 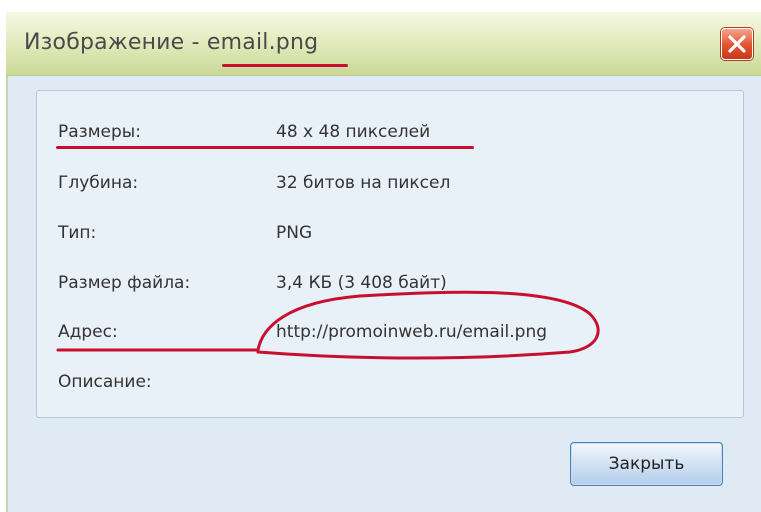 What do you see at coordinates (646, 464) in the screenshot?
I see `close-button: Закрыть` at bounding box center [646, 464].